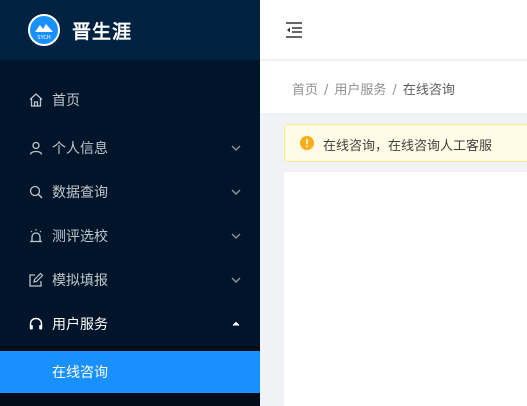 The height and width of the screenshot is (406, 527). Describe the element at coordinates (294, 30) in the screenshot. I see `menu-fold-icon` at that location.